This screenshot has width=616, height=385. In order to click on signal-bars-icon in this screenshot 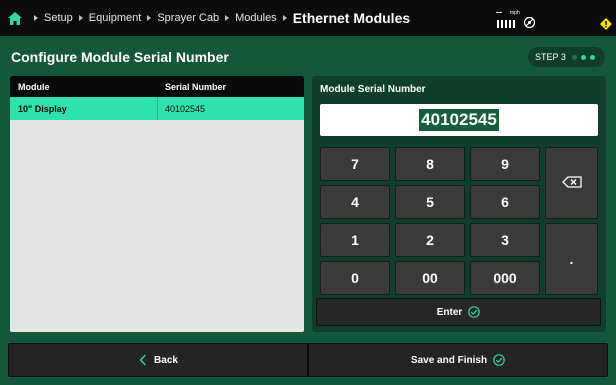, I will do `click(507, 24)`.